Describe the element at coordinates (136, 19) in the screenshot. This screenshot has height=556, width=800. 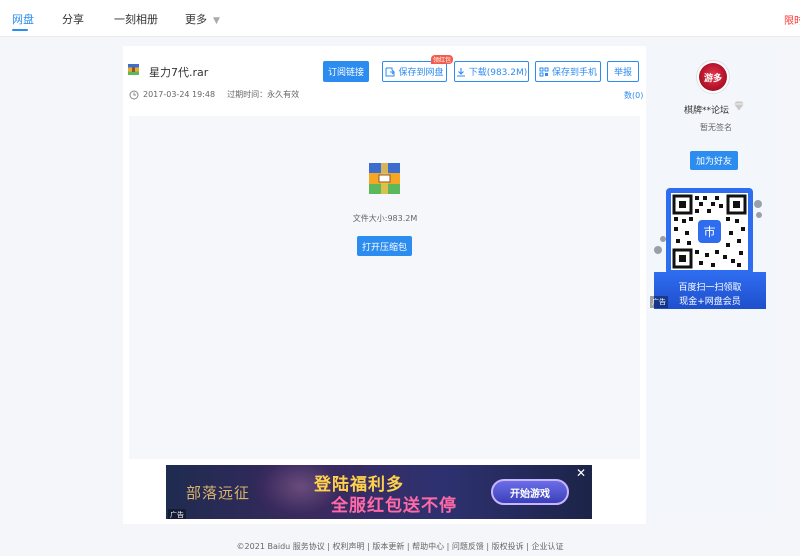
I see `nav-item-album: 一刻相册` at that location.